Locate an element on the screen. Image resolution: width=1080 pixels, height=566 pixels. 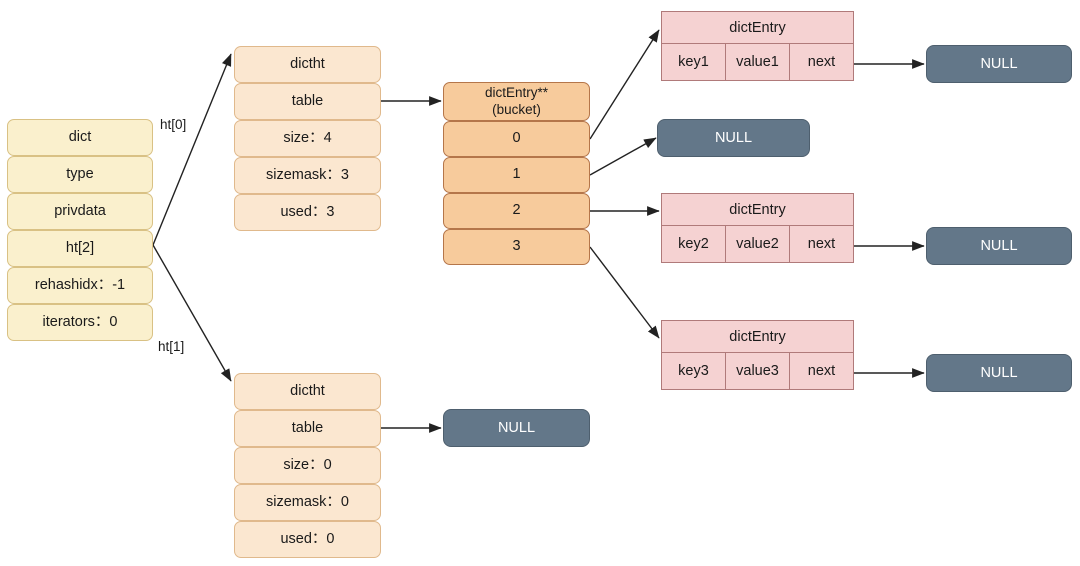
dictentry-1-next: next is located at coordinates (821, 62).